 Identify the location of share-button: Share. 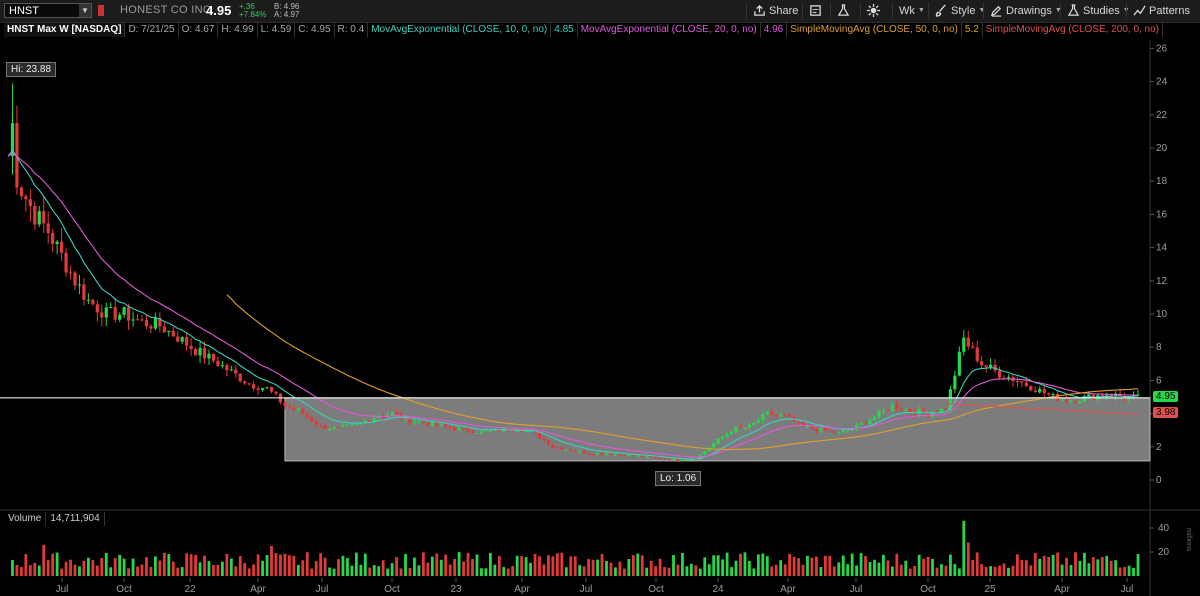
(772, 10).